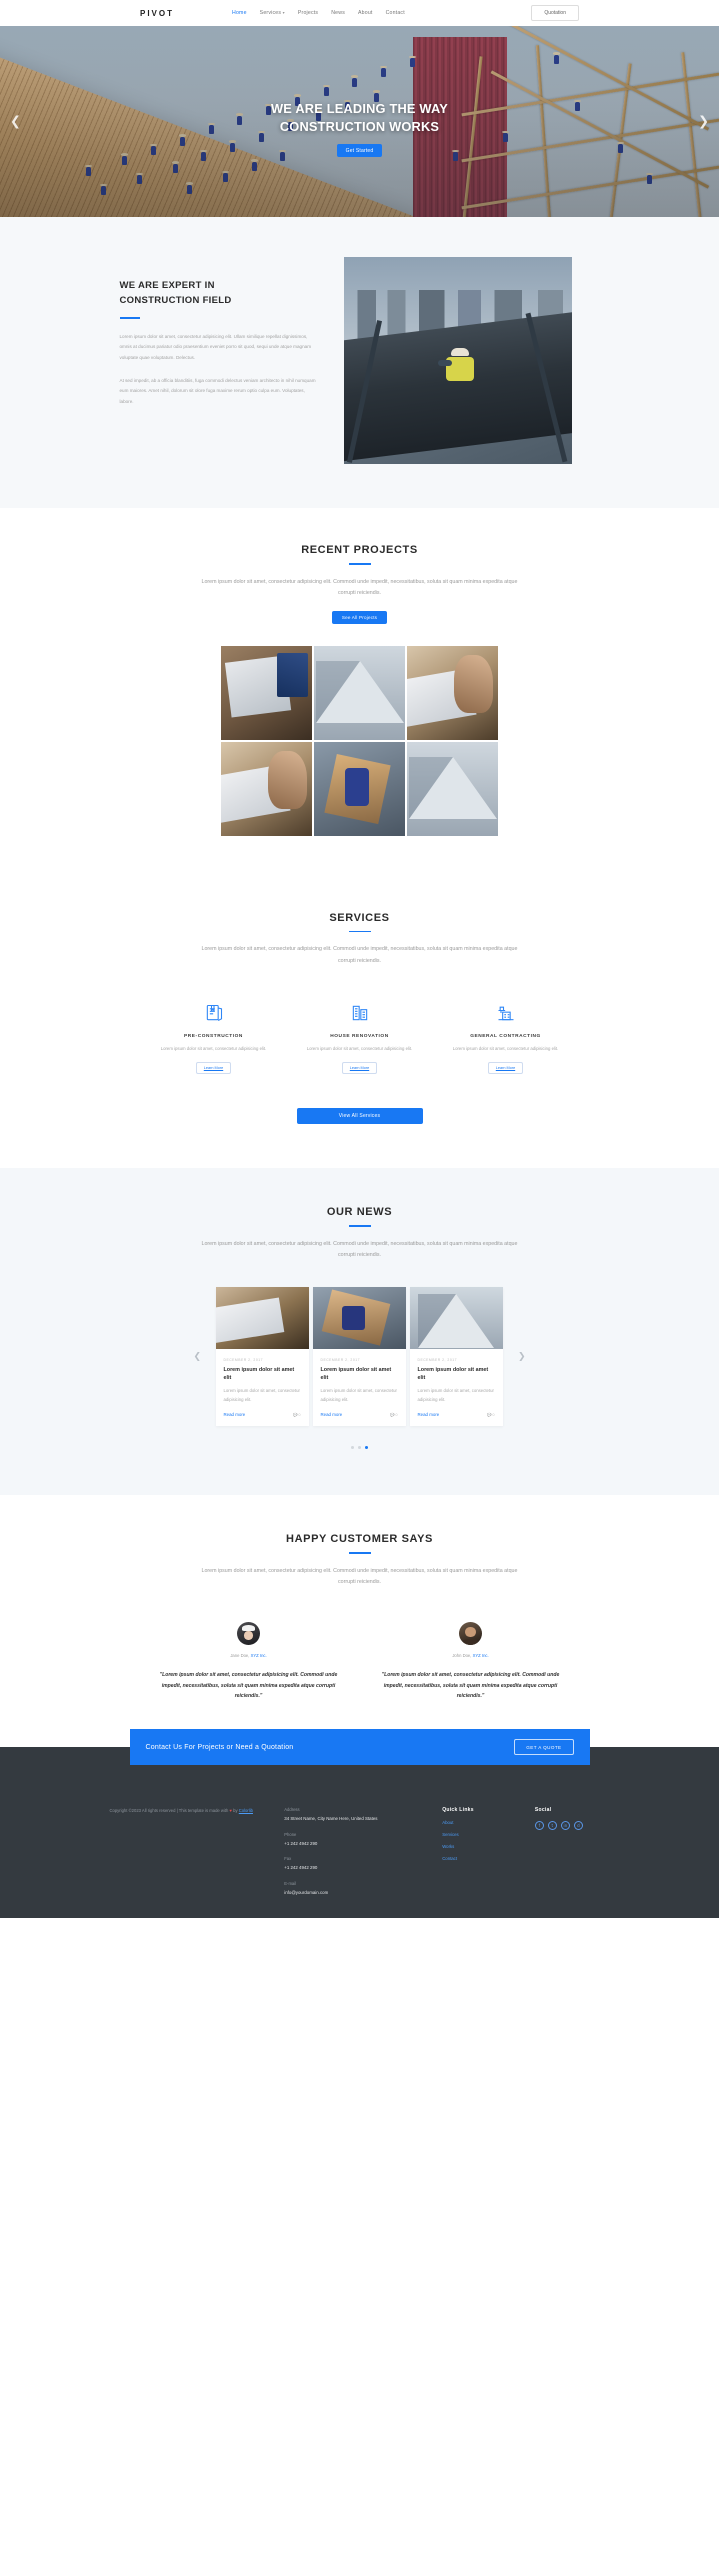  I want to click on news-next-arrow: ❯, so click(522, 1357).